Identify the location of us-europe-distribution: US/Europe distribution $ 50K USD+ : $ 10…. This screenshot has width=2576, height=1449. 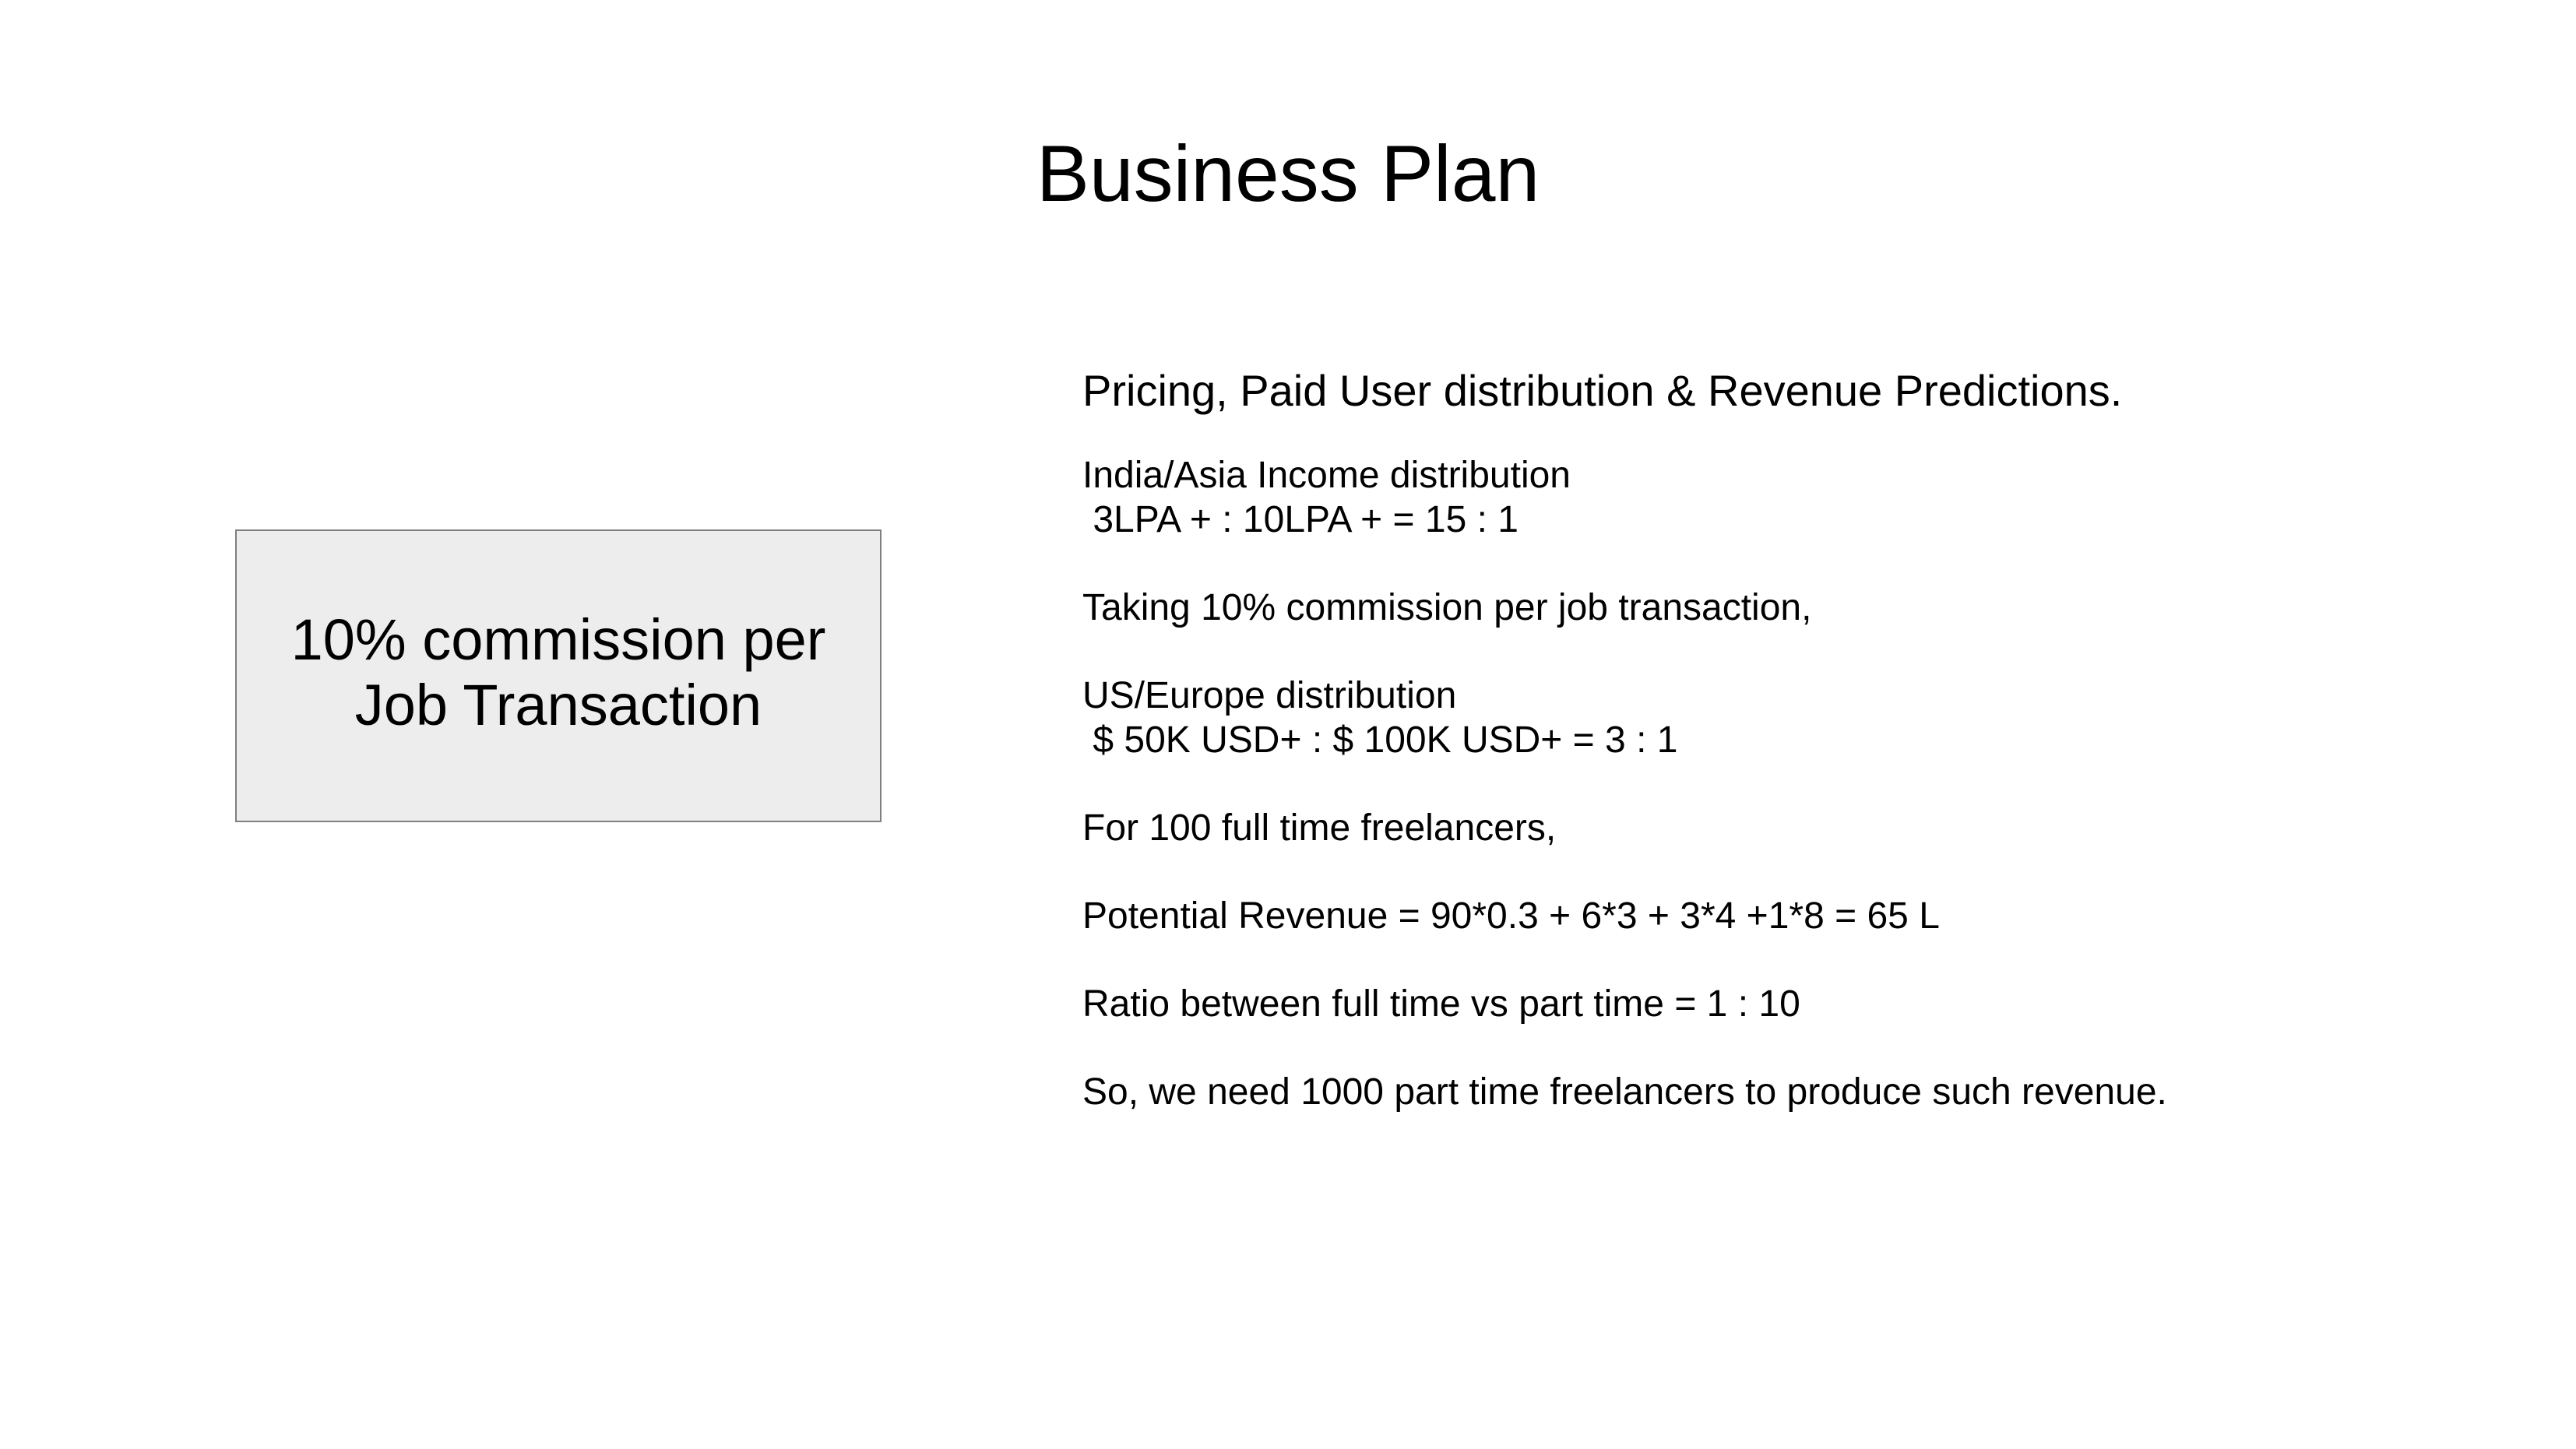
(1380, 718).